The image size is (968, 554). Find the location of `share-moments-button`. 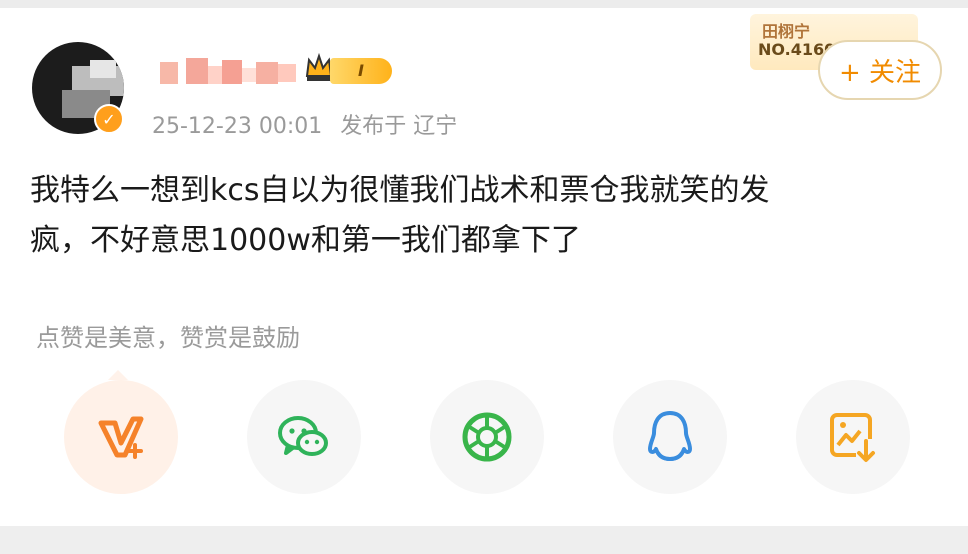

share-moments-button is located at coordinates (487, 437).